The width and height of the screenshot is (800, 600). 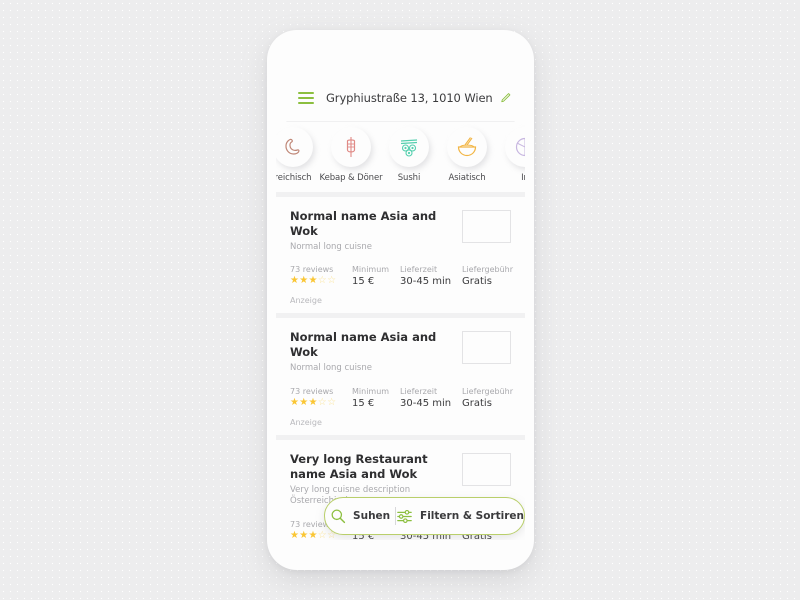 I want to click on sausage-icon, so click(x=292, y=146).